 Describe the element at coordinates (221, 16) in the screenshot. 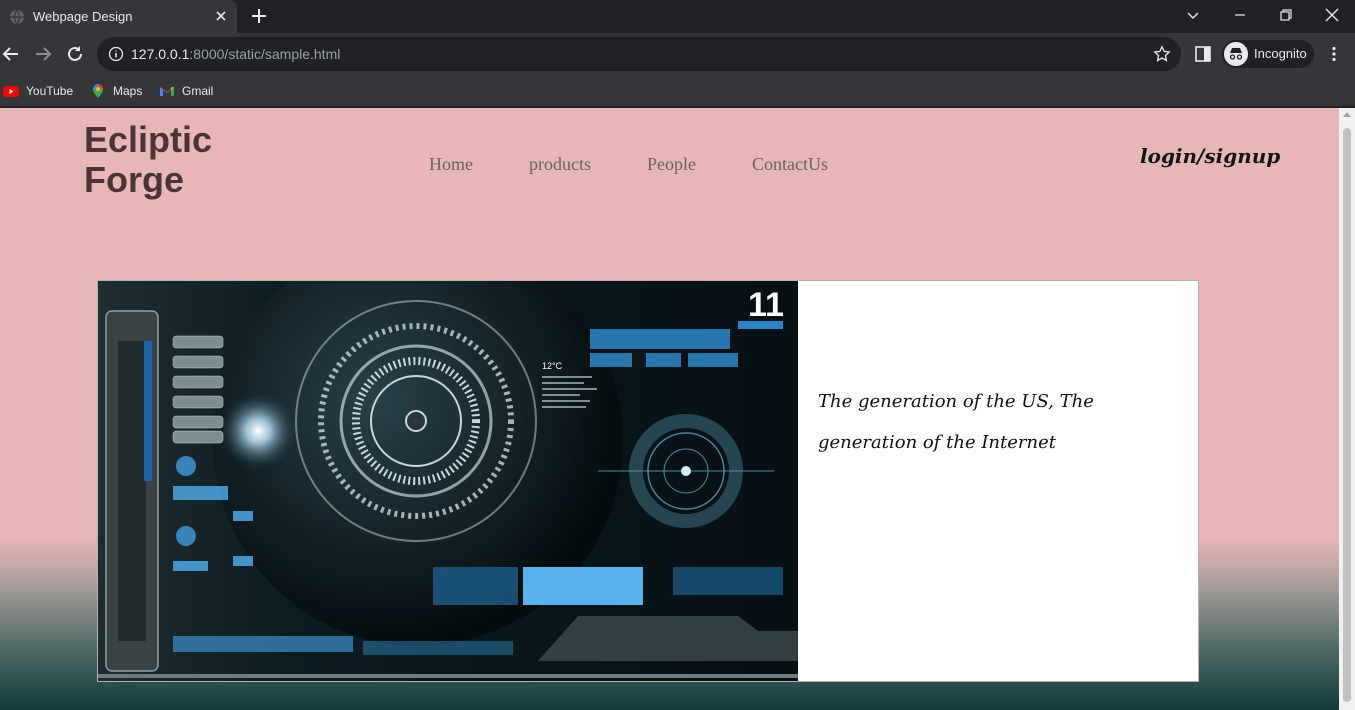

I see `close-tab-icon` at that location.